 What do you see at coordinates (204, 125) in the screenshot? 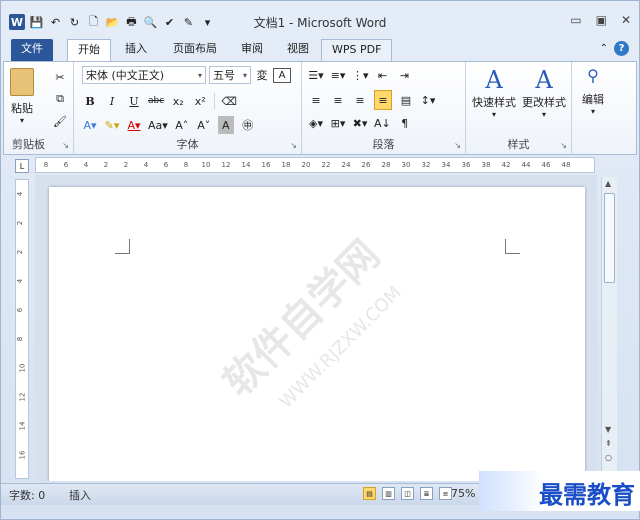
I see `shrink-font-icon: A˅` at bounding box center [204, 125].